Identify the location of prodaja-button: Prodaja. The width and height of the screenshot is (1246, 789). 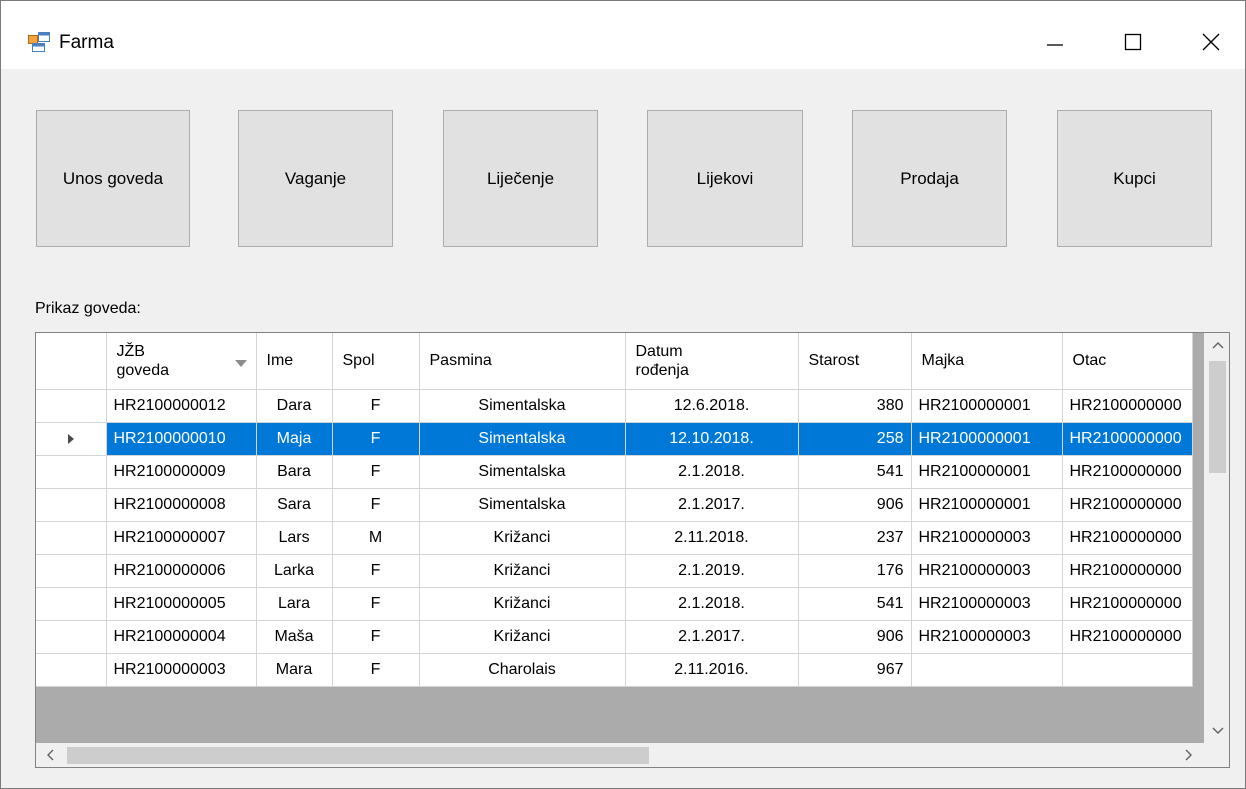
(929, 178).